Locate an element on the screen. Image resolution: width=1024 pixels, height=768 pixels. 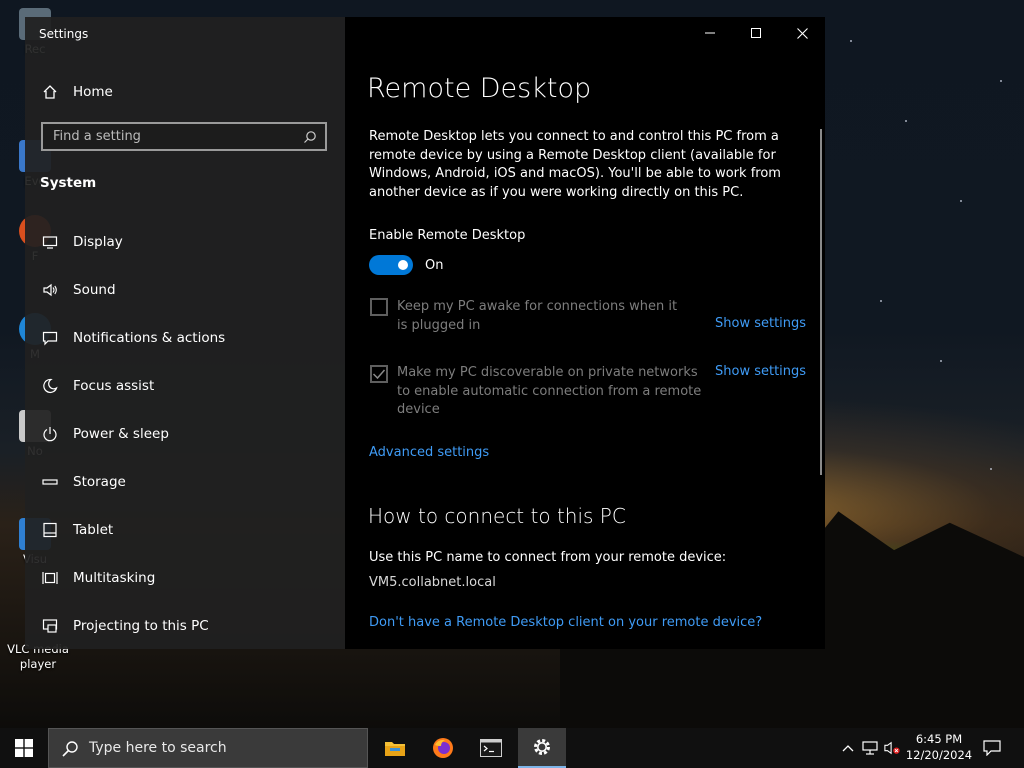
show-hidden-icons-chevron-up-icon is located at coordinates (848, 748).